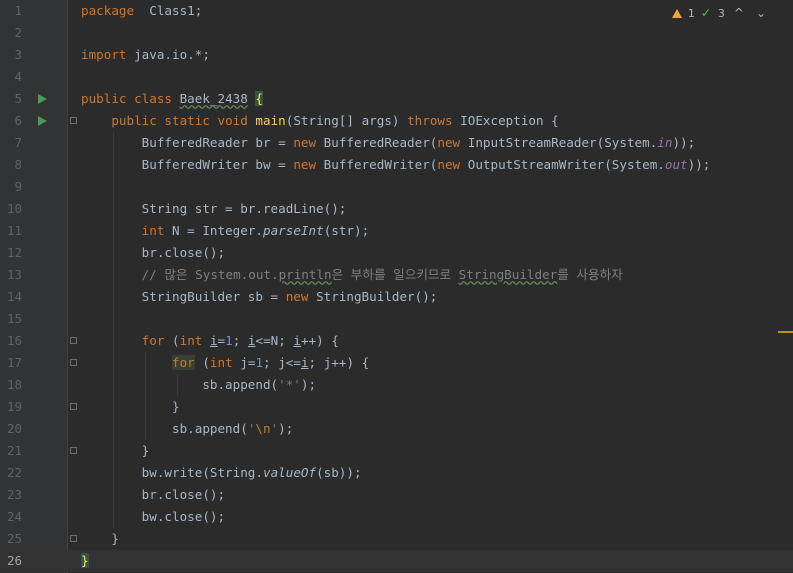 This screenshot has width=793, height=573. Describe the element at coordinates (259, 297) in the screenshot. I see `code-text: StringBuilder sb = new StringBuilder();` at that location.